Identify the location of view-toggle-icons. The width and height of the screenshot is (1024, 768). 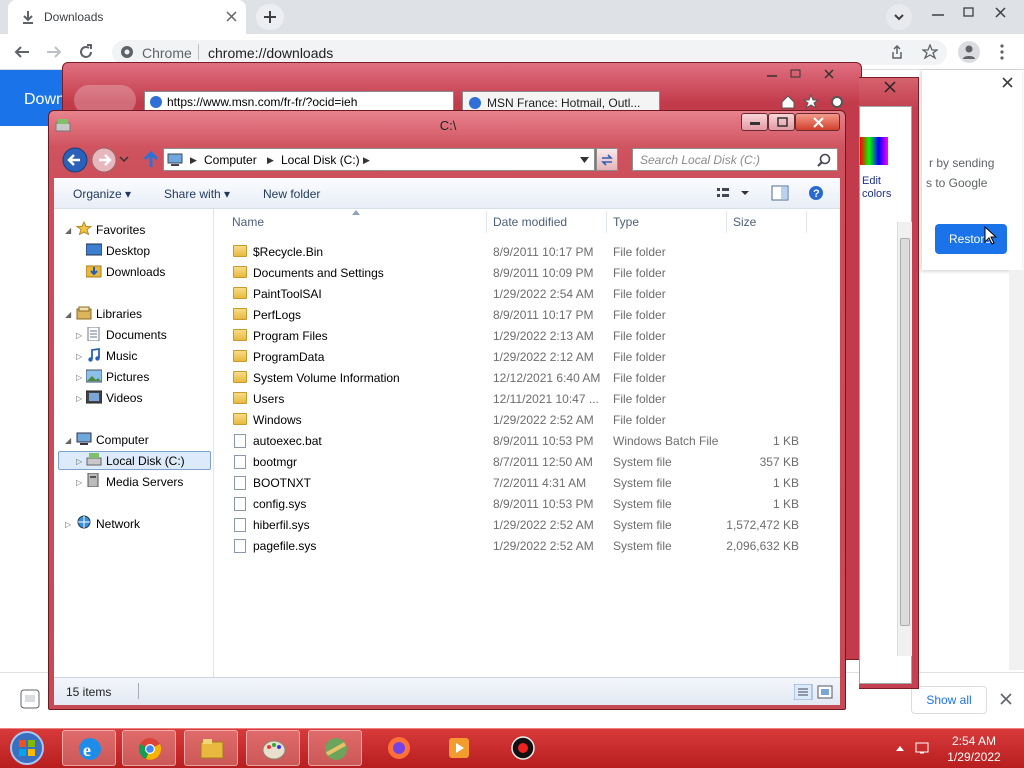
(815, 692).